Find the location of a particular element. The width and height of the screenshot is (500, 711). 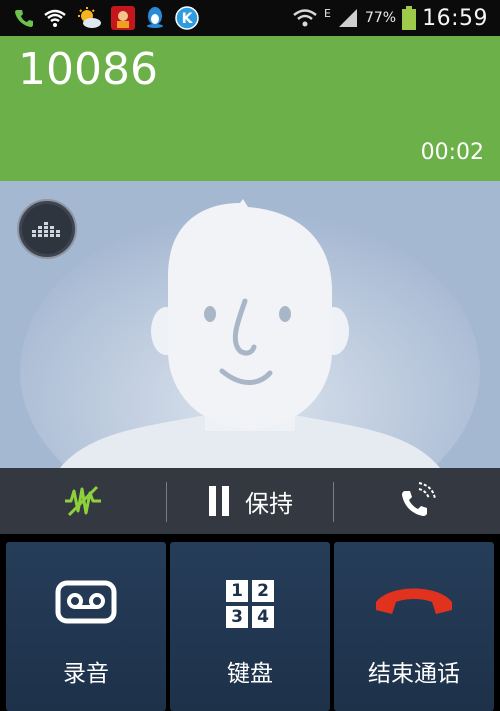

data-indicator: E is located at coordinates (327, 13).